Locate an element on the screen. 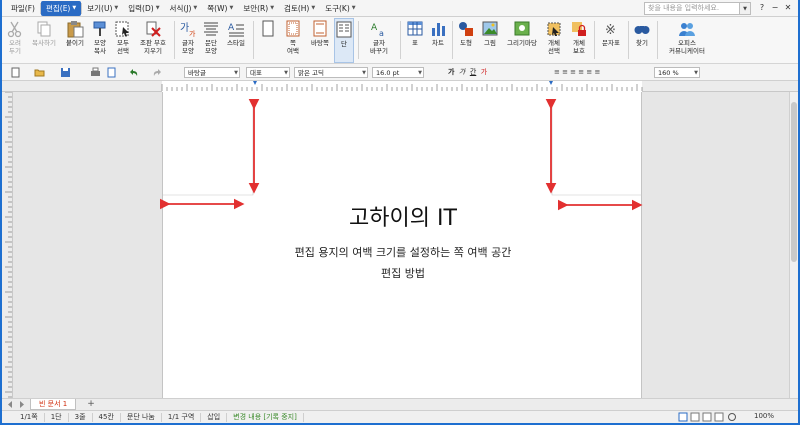 This screenshot has height=425, width=800. page-icon is located at coordinates (268, 28).